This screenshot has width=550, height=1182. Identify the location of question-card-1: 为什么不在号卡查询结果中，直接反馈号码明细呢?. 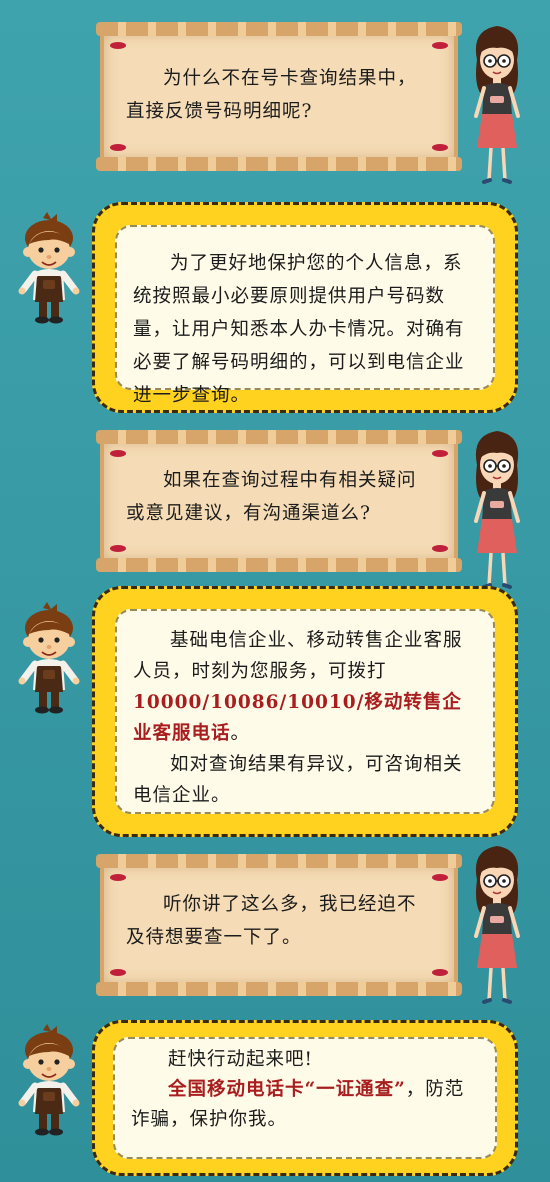
(279, 96).